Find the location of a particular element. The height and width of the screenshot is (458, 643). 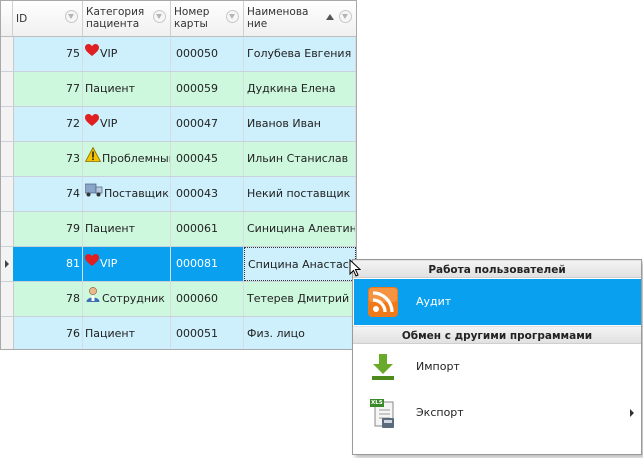

column-header-card: Номер карты is located at coordinates (207, 19).